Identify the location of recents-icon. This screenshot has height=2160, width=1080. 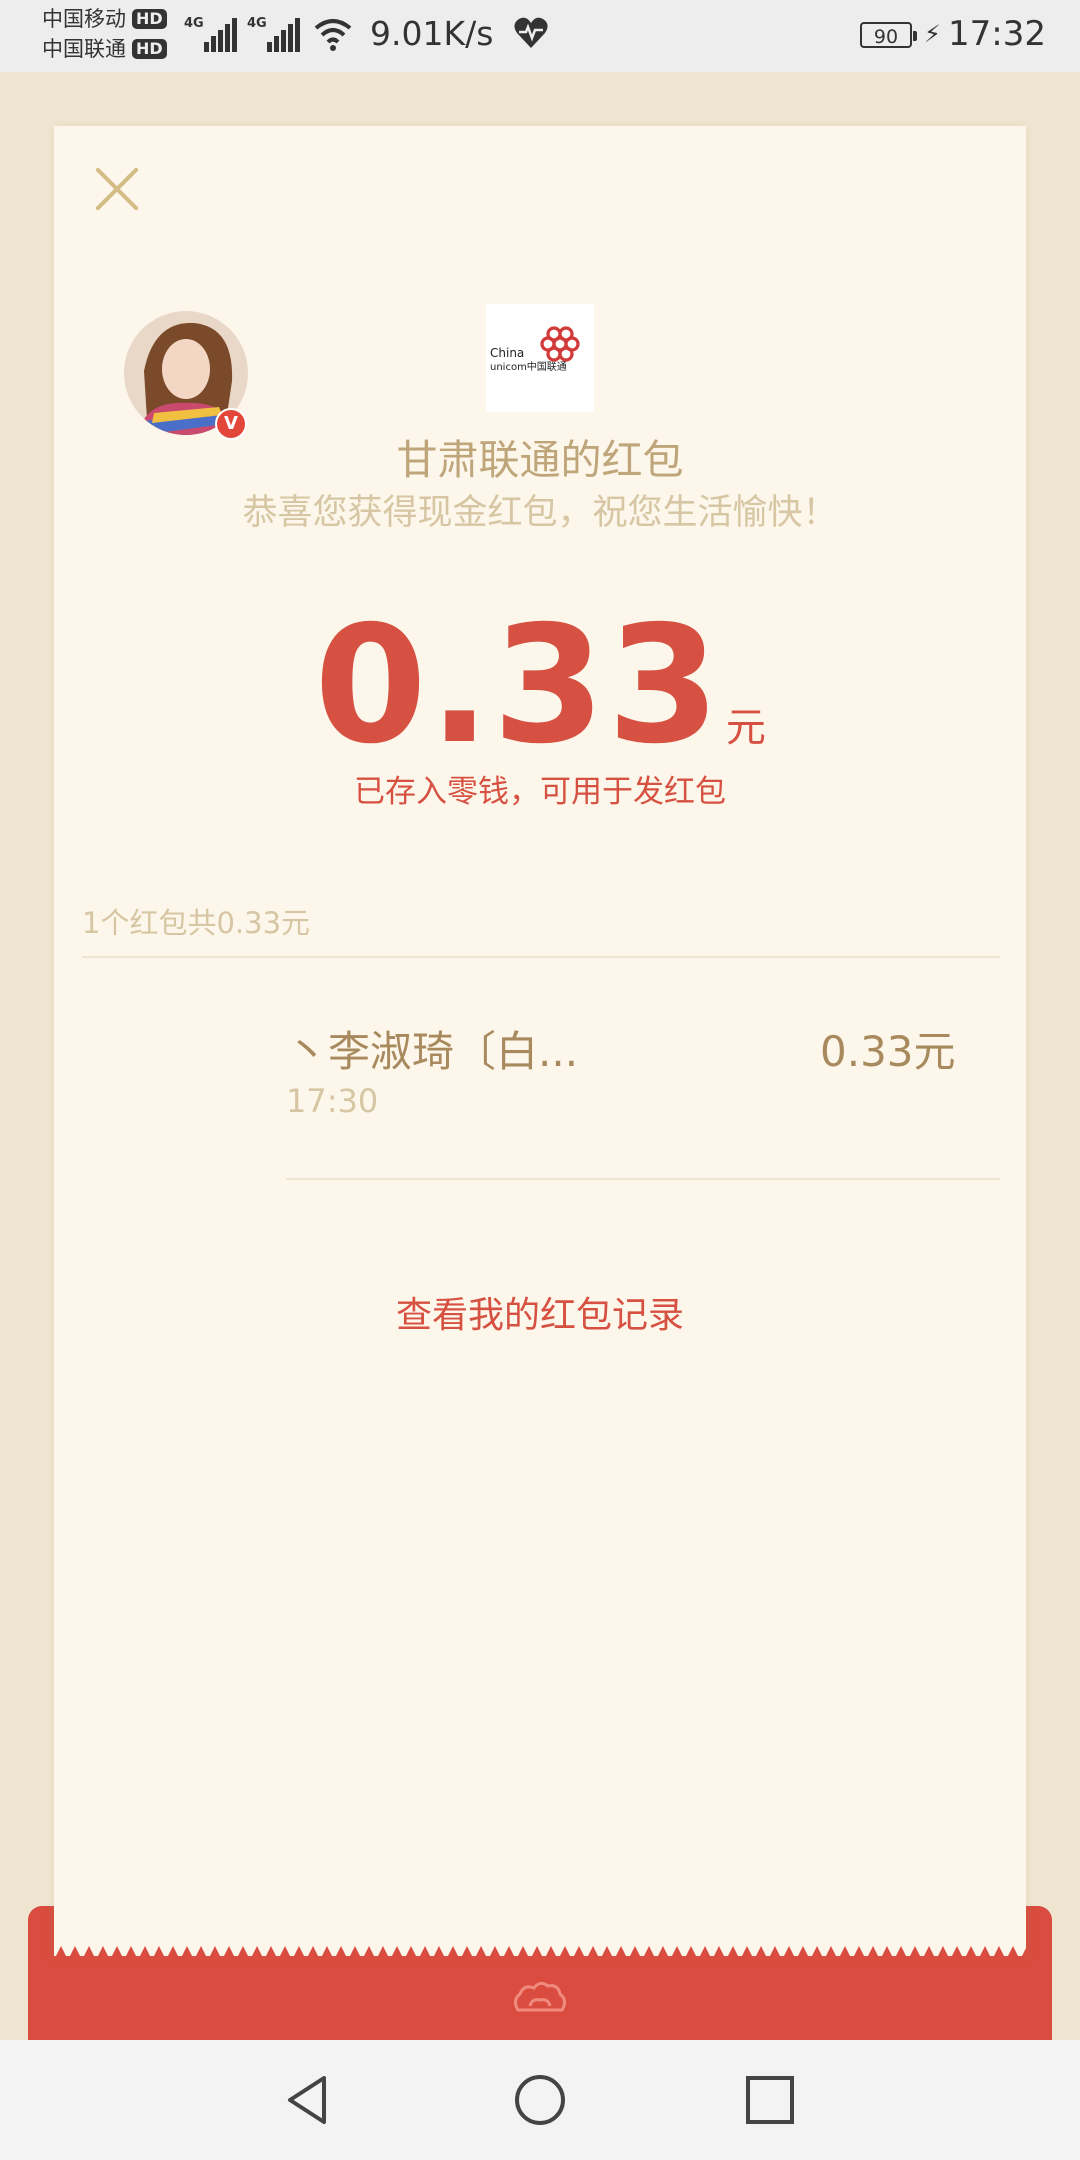
(770, 2100).